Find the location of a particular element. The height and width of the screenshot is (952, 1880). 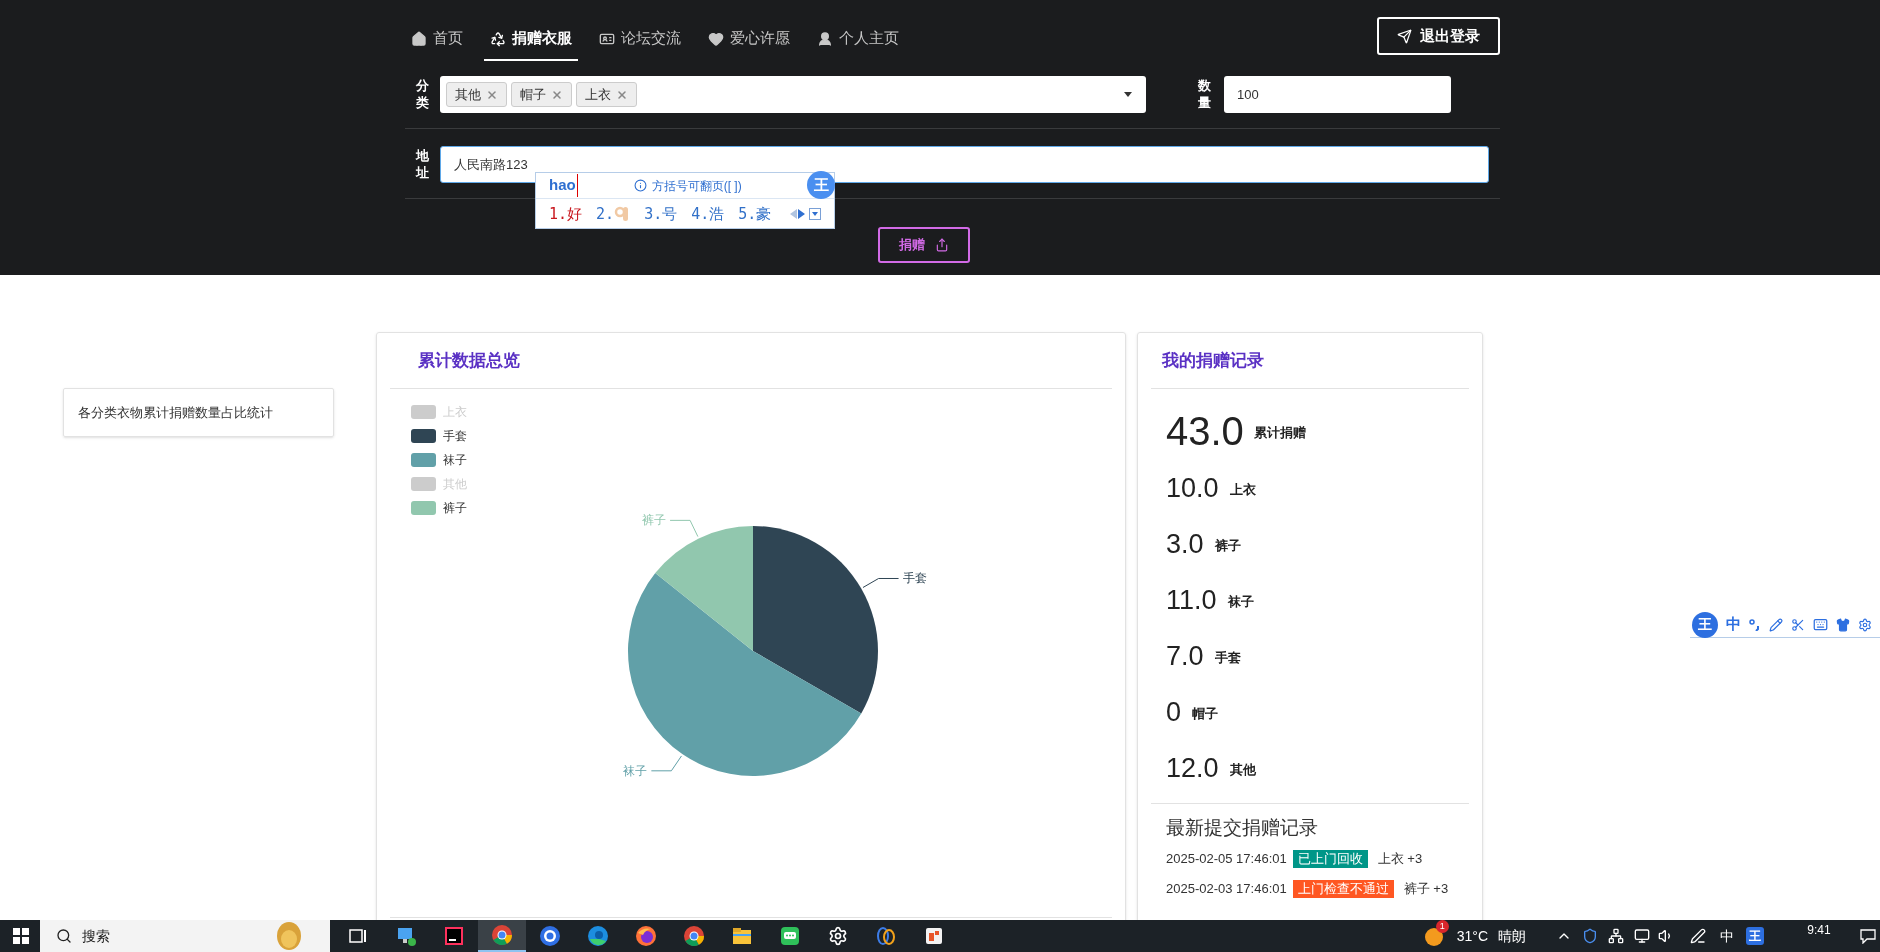

record-time: 2025-02-05 17:46:01 is located at coordinates (1226, 859).